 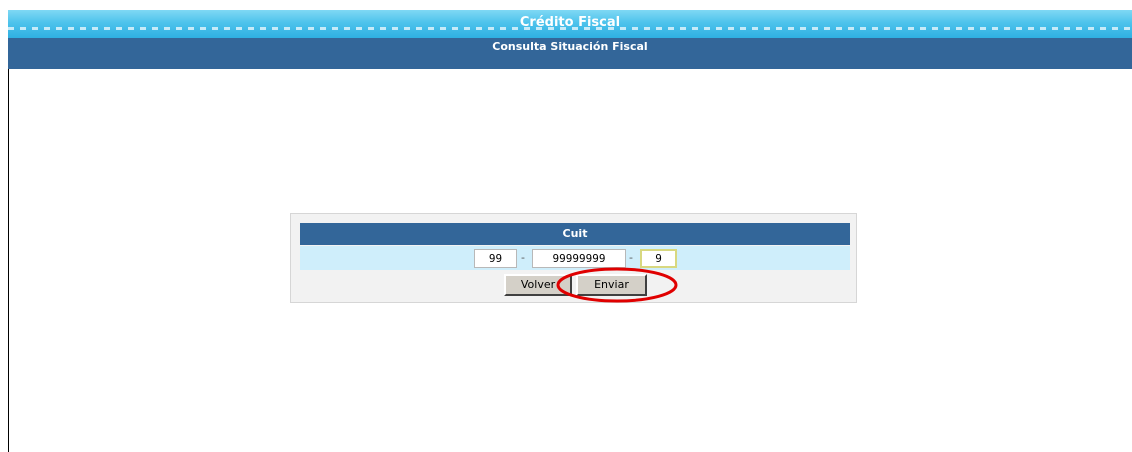 I want to click on cuit-form-panel: Cuit - -, so click(x=573, y=258).